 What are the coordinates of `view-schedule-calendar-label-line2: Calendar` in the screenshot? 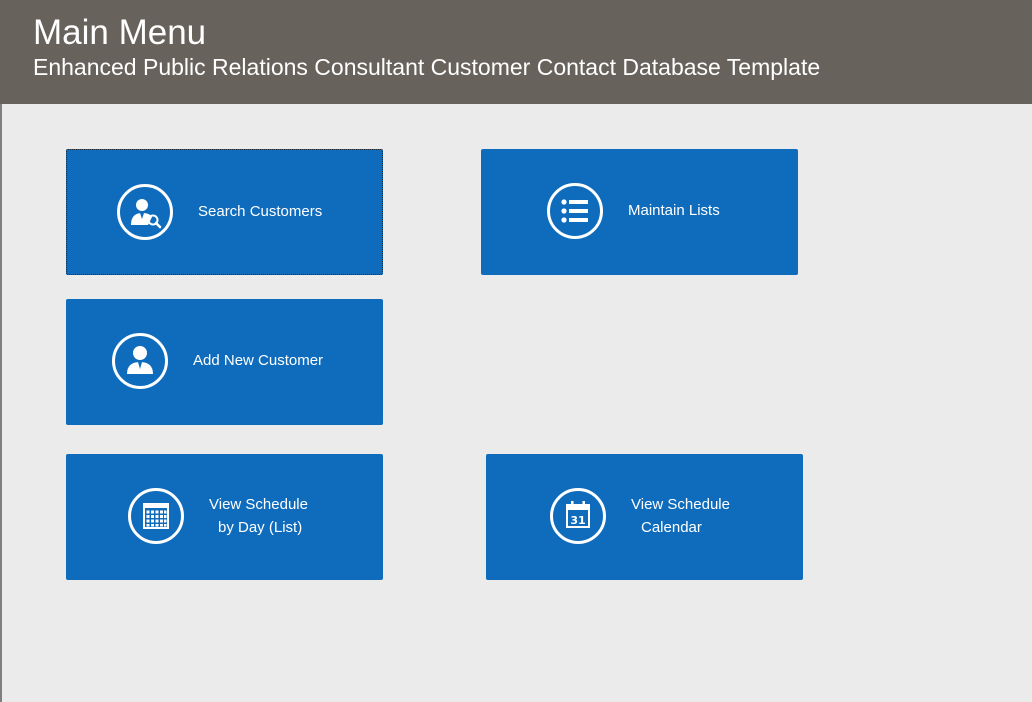 It's located at (671, 527).